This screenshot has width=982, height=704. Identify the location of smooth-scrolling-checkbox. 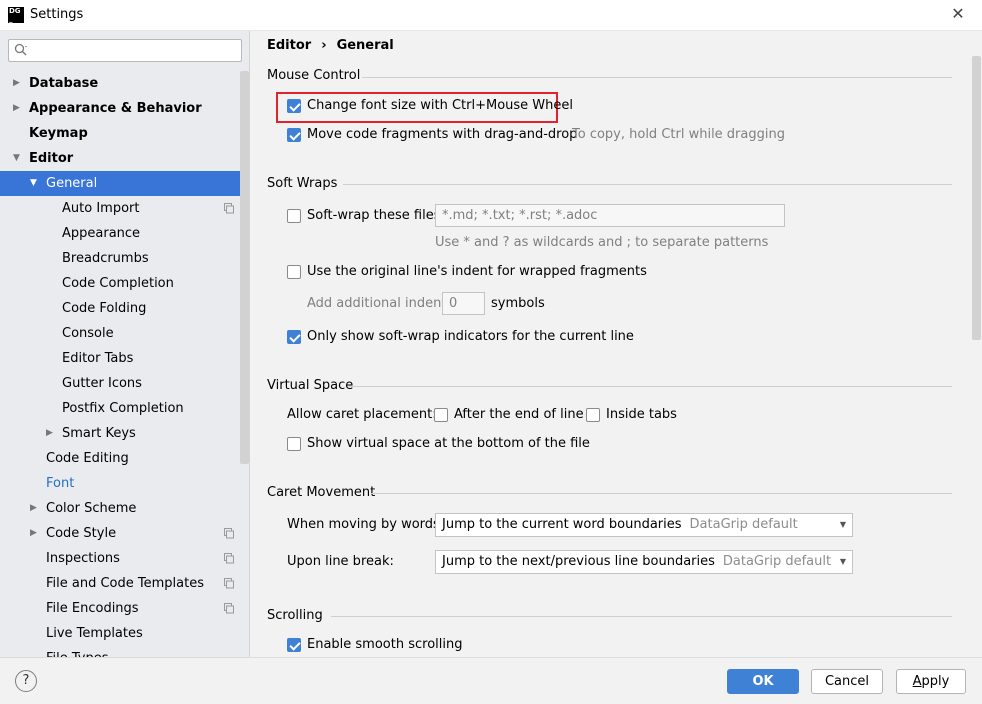
(294, 645).